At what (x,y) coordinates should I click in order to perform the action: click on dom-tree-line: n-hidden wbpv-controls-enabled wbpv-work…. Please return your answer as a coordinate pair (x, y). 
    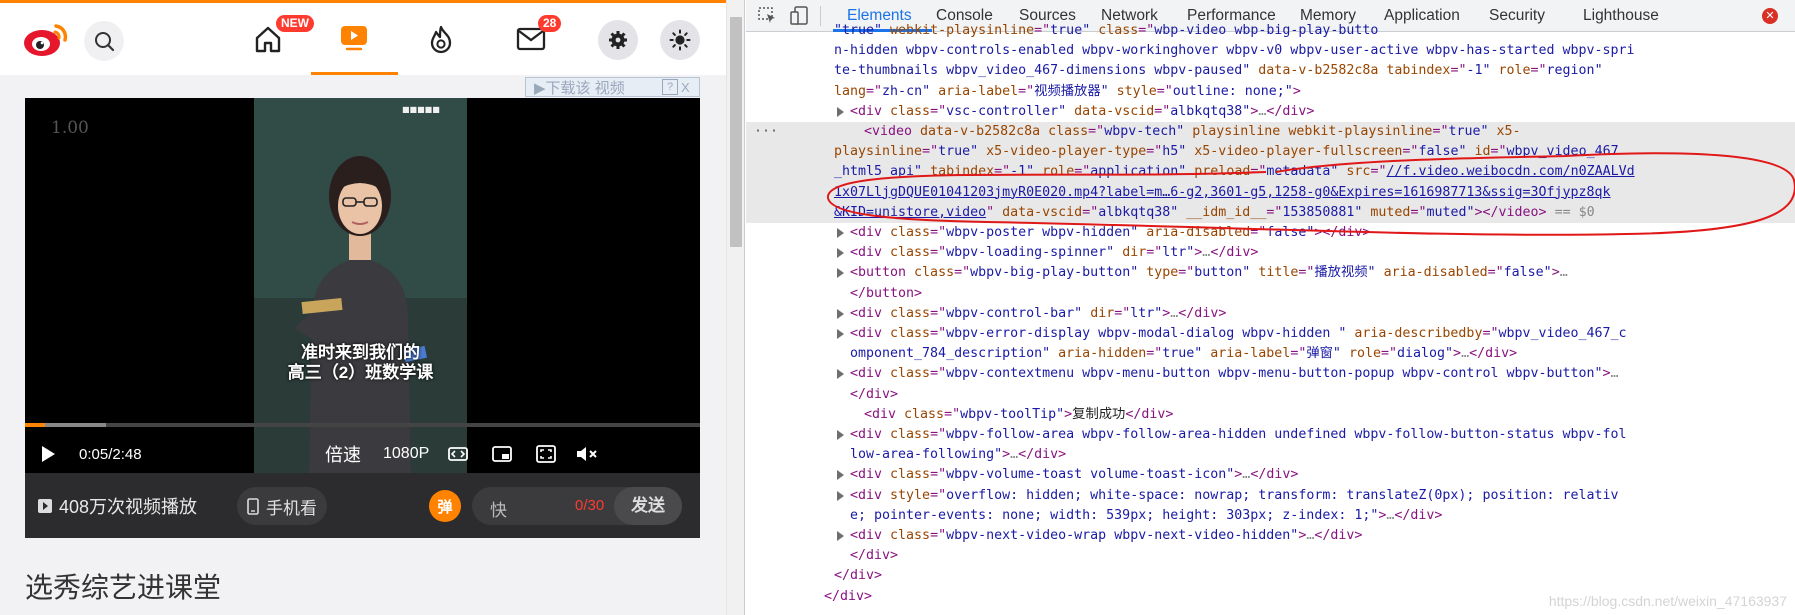
    Looking at the image, I should click on (1270, 51).